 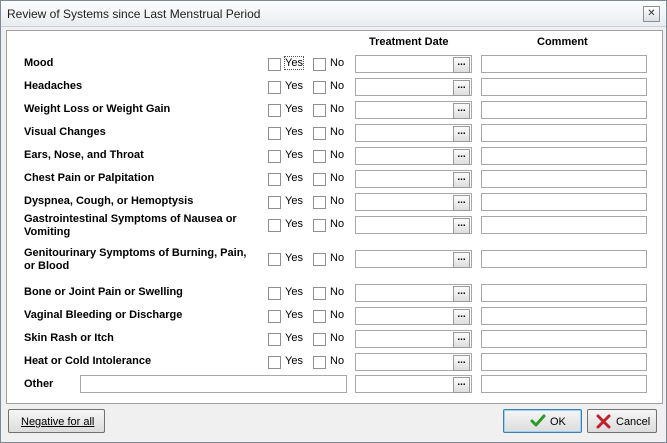 What do you see at coordinates (564, 384) in the screenshot?
I see `other-comment-field` at bounding box center [564, 384].